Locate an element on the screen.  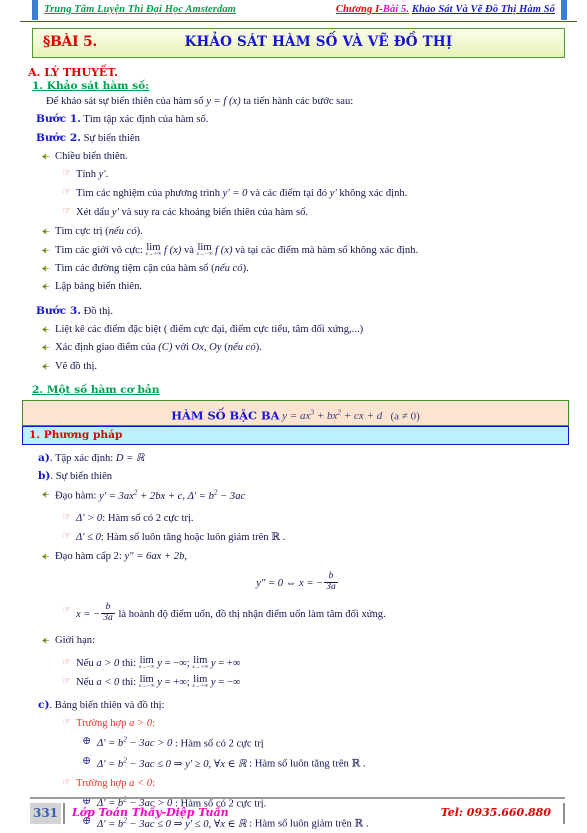
method-a-formula: D = ℝ is located at coordinates (130, 458).